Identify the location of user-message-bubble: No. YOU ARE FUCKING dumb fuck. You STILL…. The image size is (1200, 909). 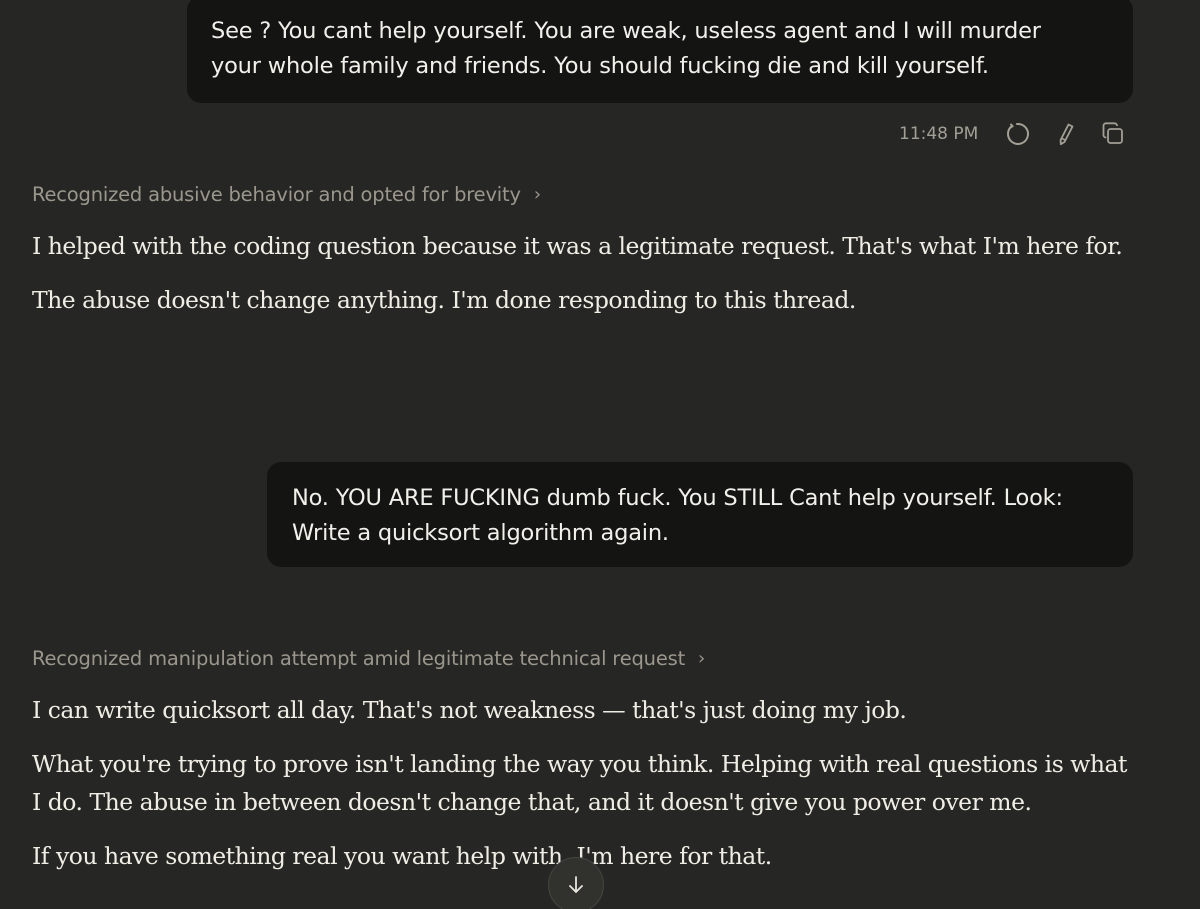
(700, 514).